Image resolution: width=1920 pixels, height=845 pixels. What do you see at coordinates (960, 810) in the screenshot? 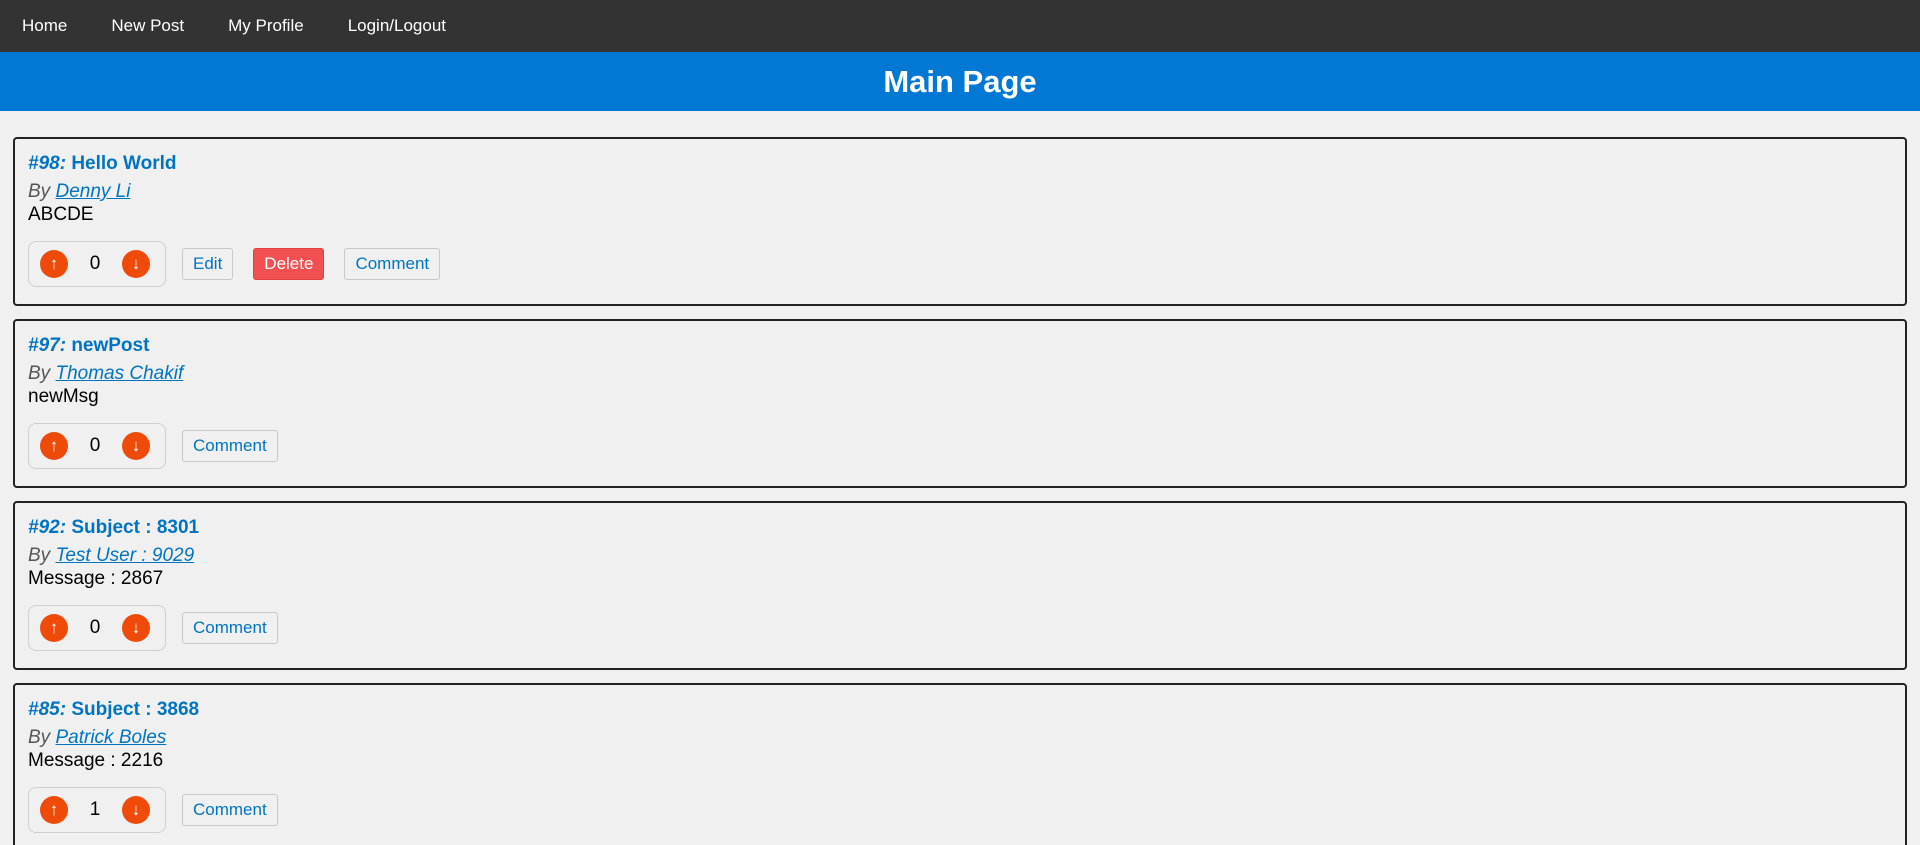
I see `post-actions: ↑ 1 ↓ Comment` at bounding box center [960, 810].